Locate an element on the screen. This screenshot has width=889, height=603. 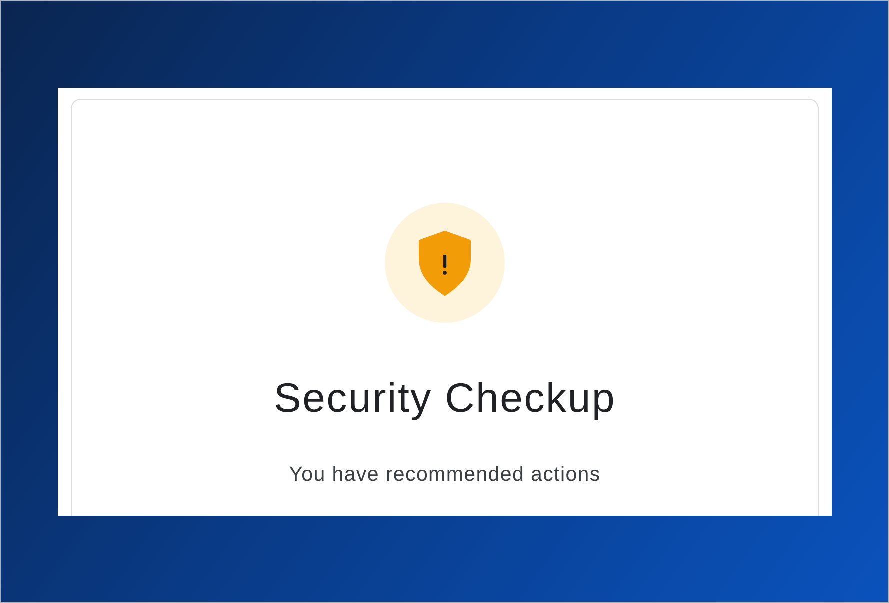
subtitle-text: You have recommended actions is located at coordinates (445, 475).